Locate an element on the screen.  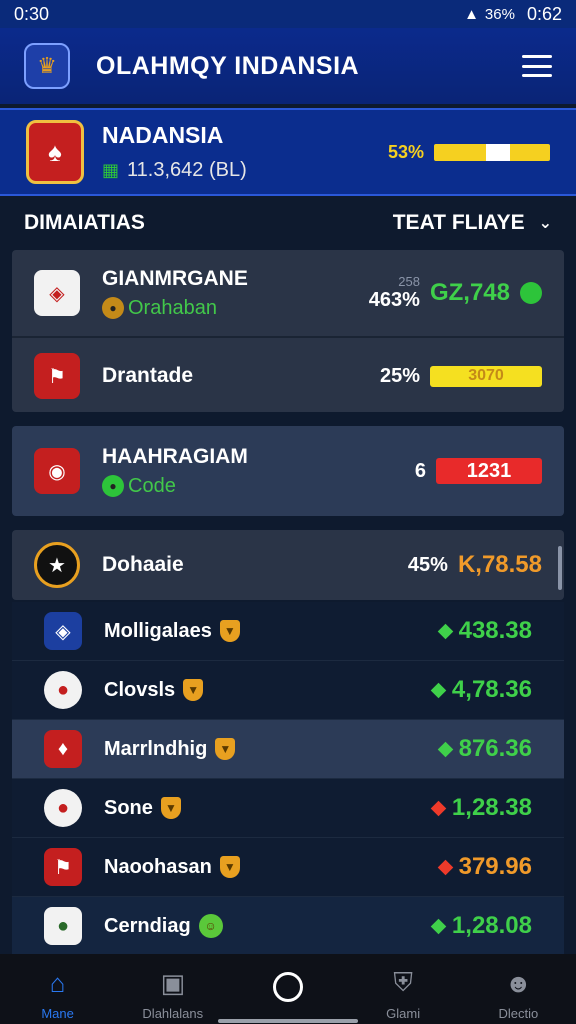
row-stats: 25% 3070 is located at coordinates (472, 376).